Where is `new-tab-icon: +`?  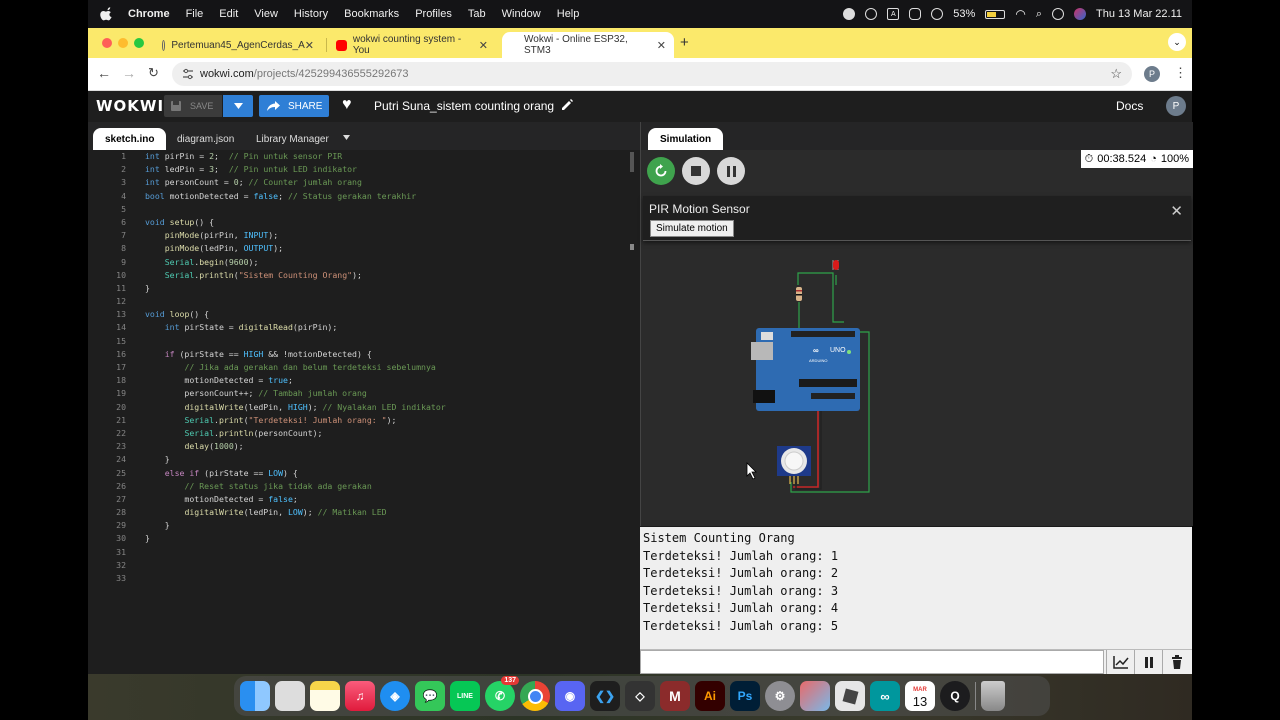 new-tab-icon: + is located at coordinates (684, 42).